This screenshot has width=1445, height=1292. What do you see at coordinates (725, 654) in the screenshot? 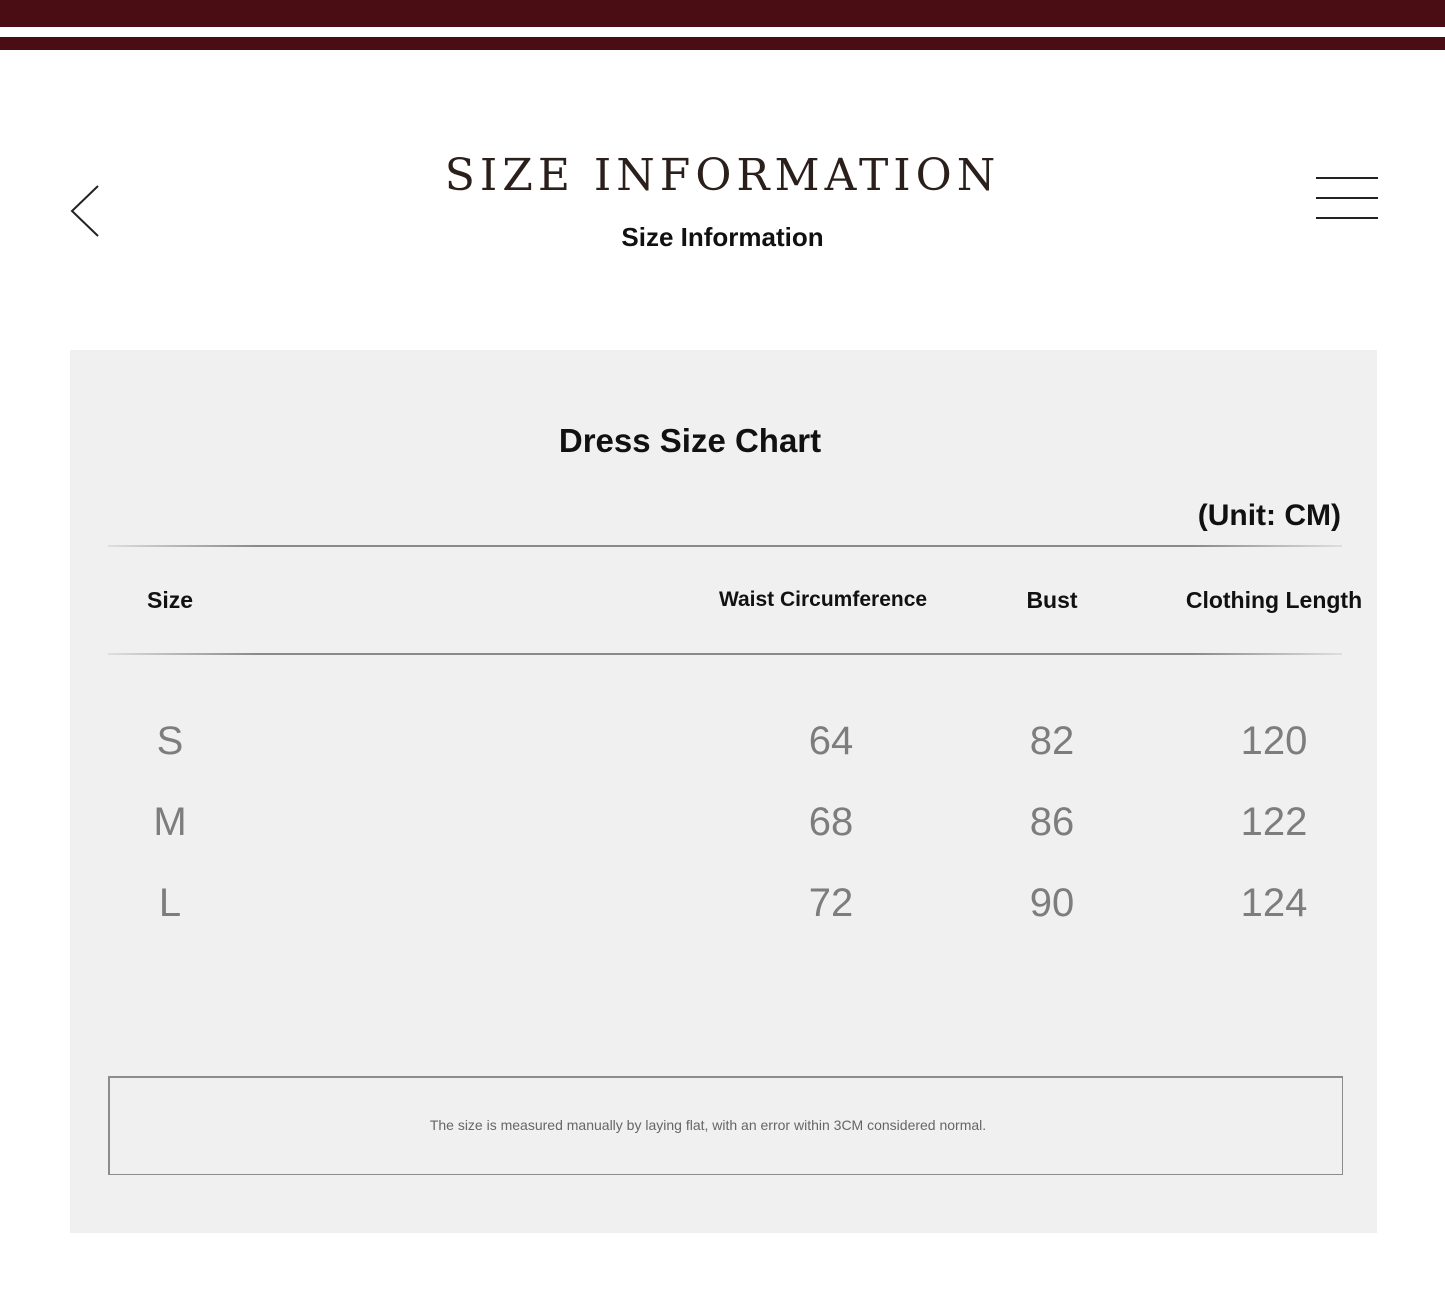
I see `header-bottom-rule` at bounding box center [725, 654].